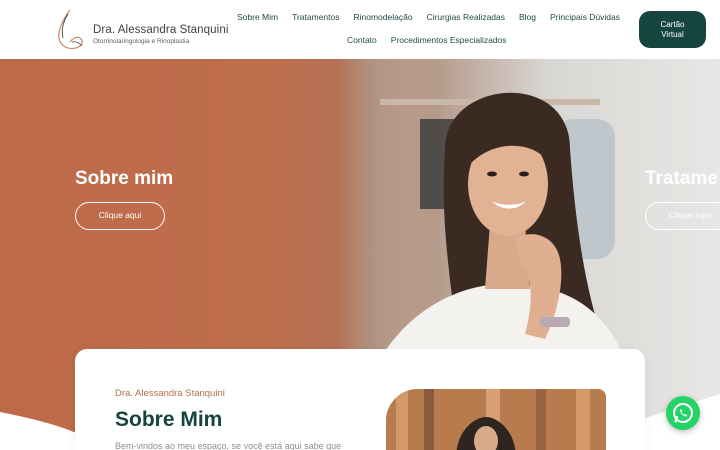 Image resolution: width=720 pixels, height=450 pixels. What do you see at coordinates (120, 216) in the screenshot?
I see `hero-slide-1-button: Clique aqui` at bounding box center [120, 216].